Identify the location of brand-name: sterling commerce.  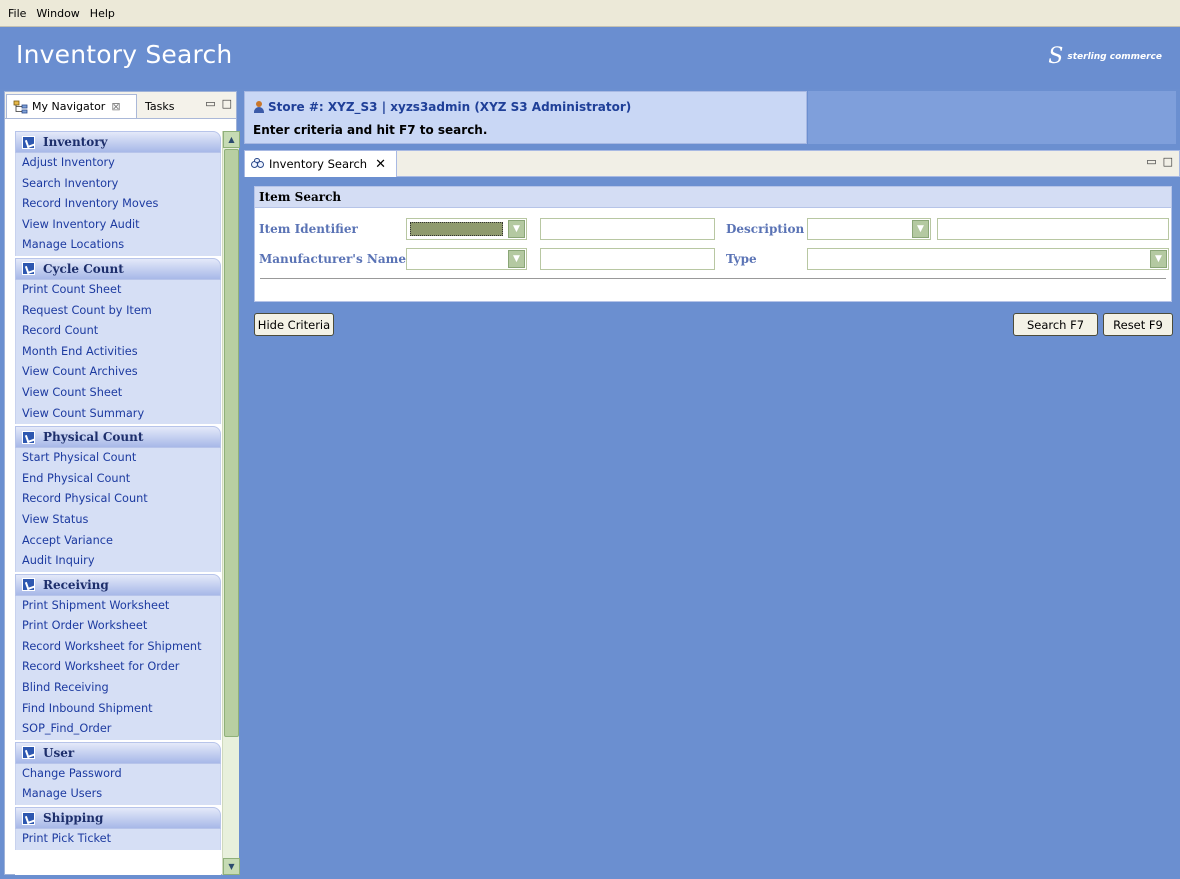
(1114, 57).